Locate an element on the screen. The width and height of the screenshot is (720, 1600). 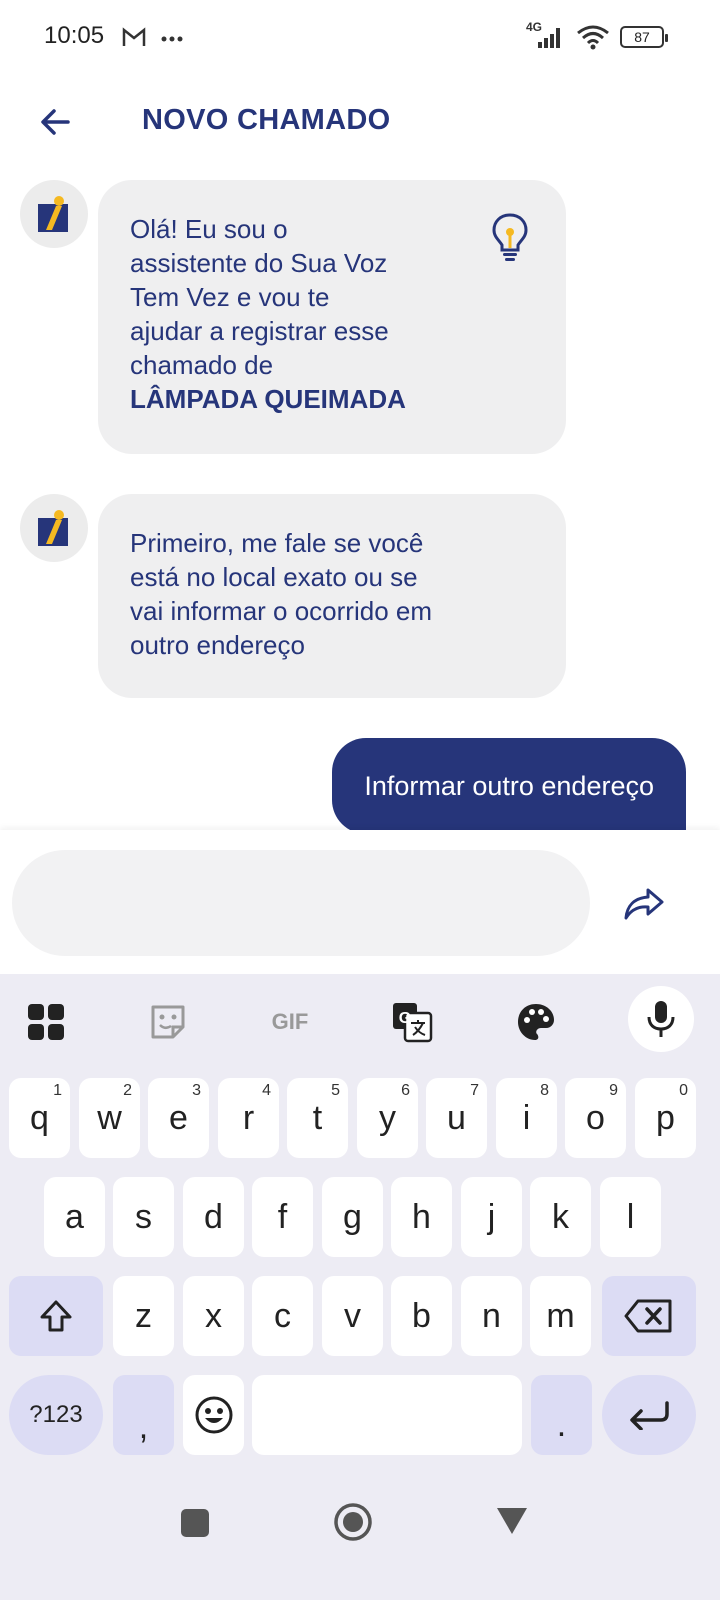
back-arrow-icon is located at coordinates (56, 122).